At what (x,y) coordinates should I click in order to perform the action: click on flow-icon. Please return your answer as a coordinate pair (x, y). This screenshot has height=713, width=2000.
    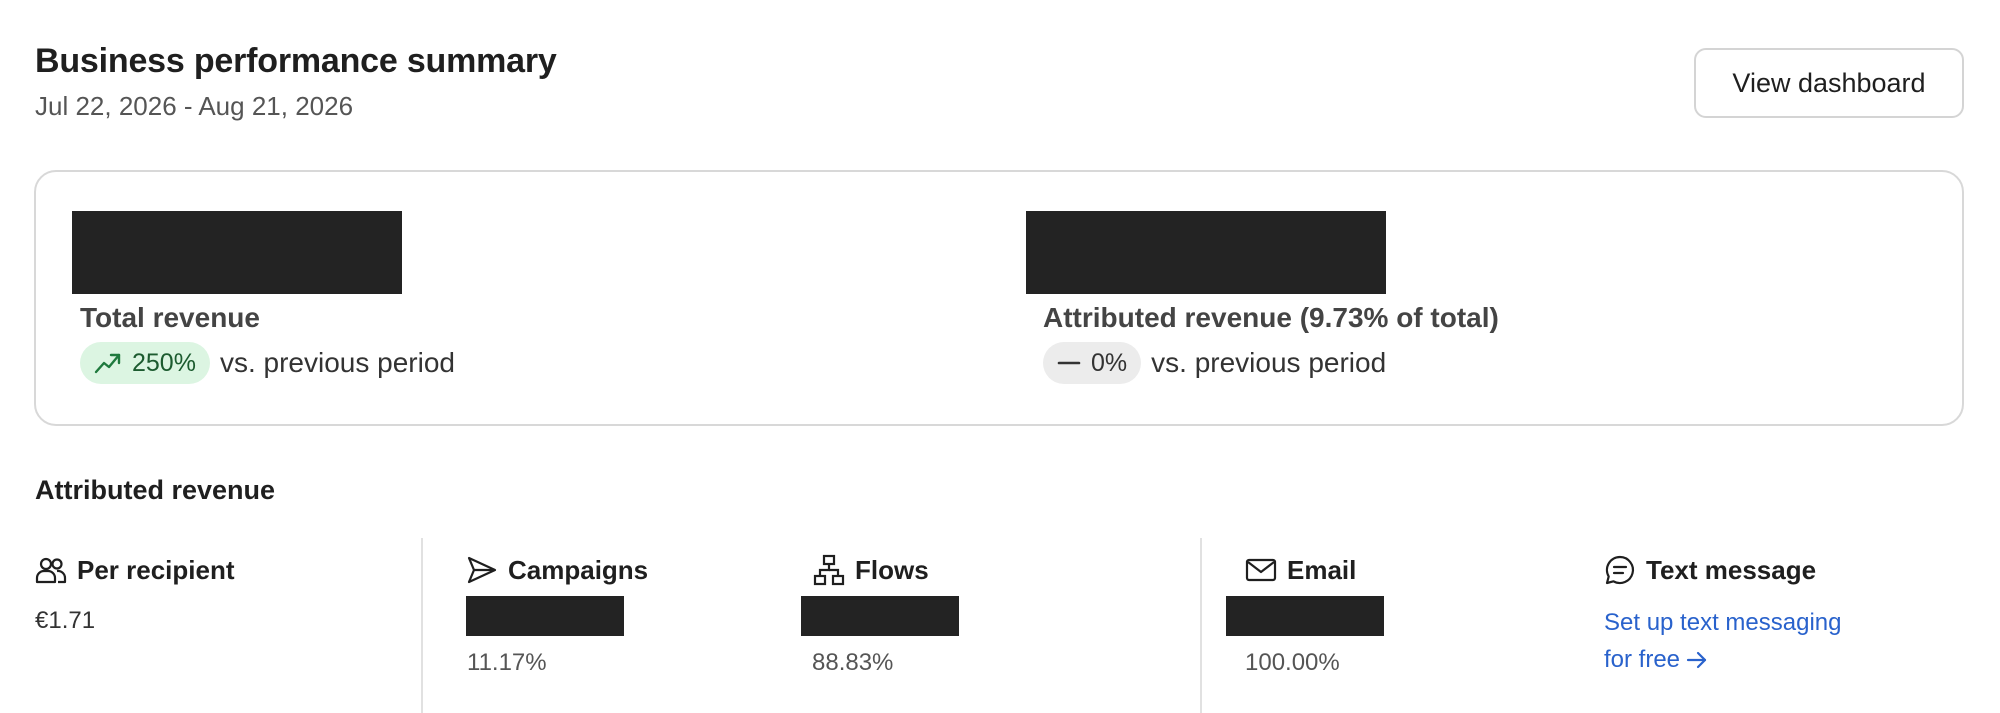
    Looking at the image, I should click on (829, 570).